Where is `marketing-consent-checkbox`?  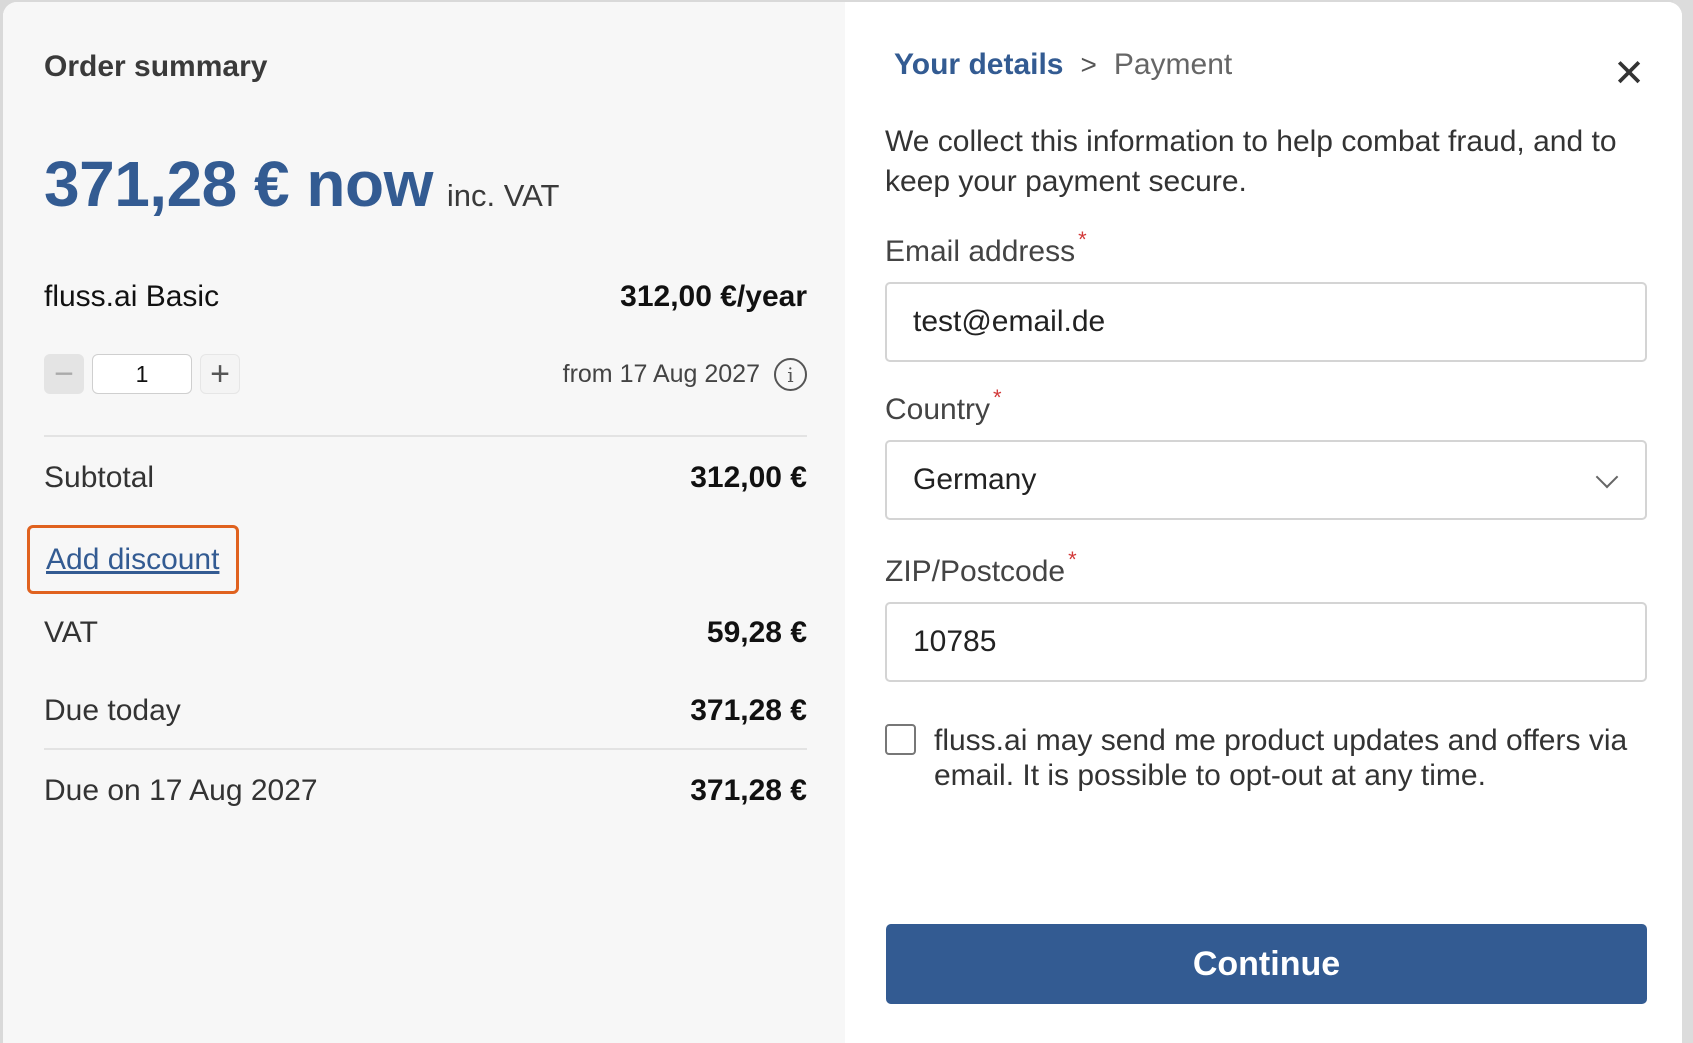 marketing-consent-checkbox is located at coordinates (900, 739).